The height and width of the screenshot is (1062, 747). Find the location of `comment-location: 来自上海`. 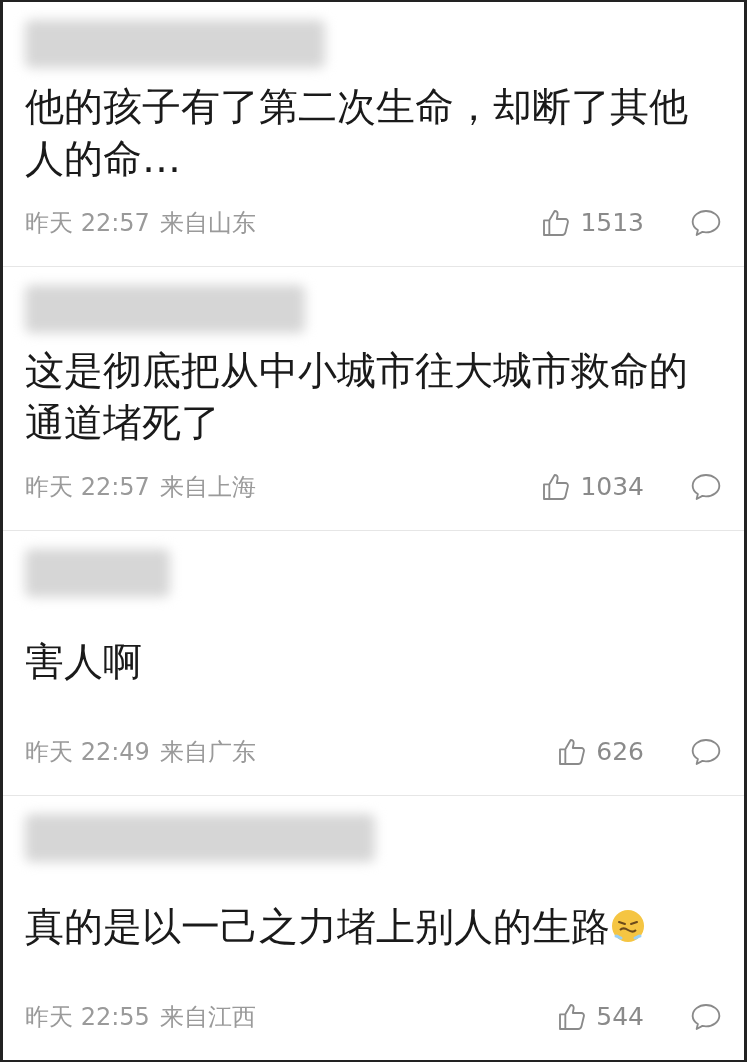

comment-location: 来自上海 is located at coordinates (207, 488).